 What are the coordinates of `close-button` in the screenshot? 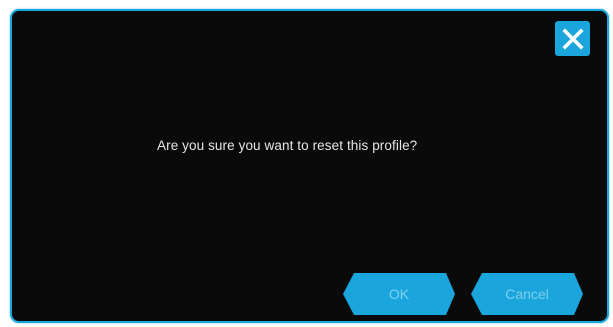 It's located at (572, 38).